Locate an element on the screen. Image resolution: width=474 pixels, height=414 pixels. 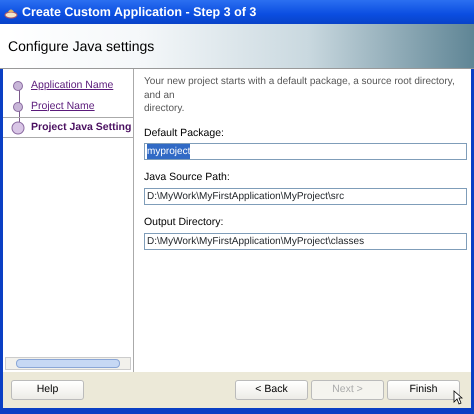
help-button: Help is located at coordinates (47, 390).